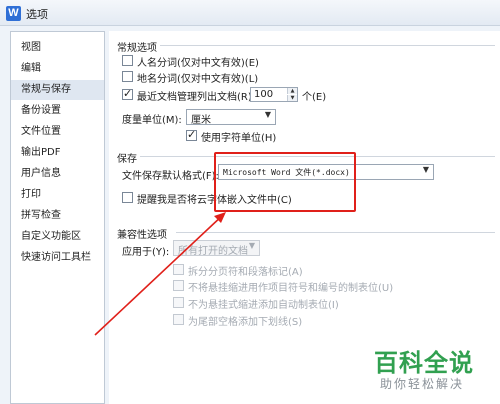  I want to click on watermark-subtitle: 助你轻松解决, so click(422, 384).